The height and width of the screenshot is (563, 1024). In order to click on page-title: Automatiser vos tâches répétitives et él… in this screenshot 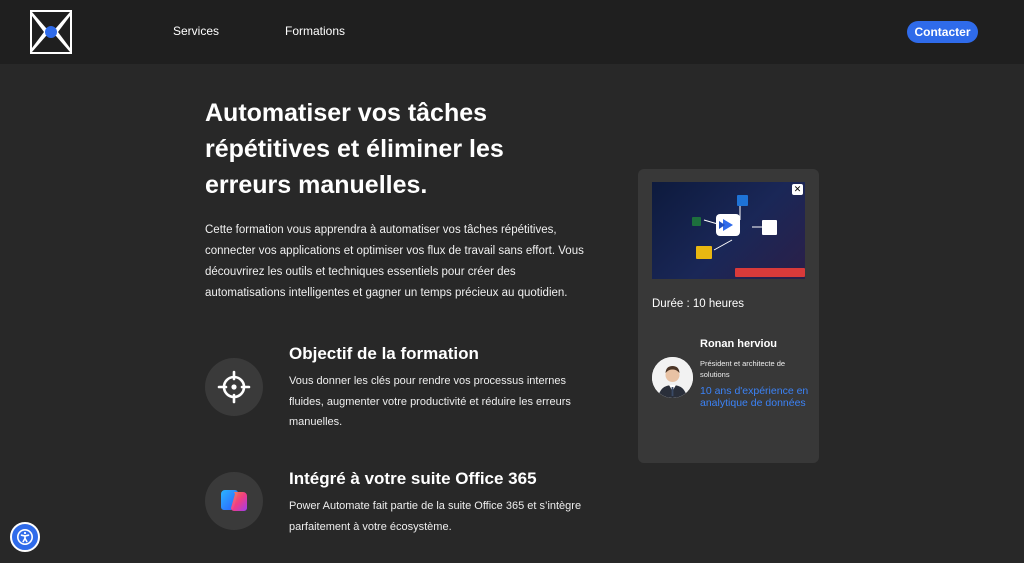, I will do `click(354, 149)`.